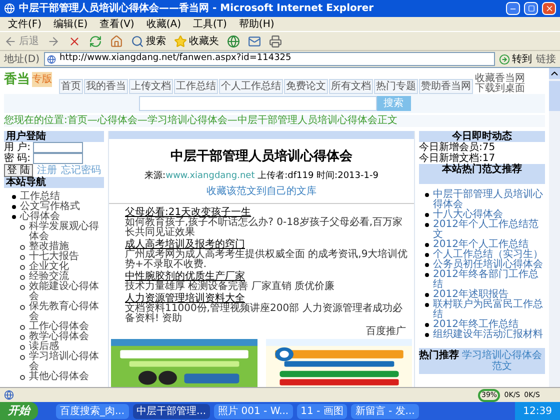  Describe the element at coordinates (163, 24) in the screenshot. I see `menu-item: 收藏(A)` at that location.